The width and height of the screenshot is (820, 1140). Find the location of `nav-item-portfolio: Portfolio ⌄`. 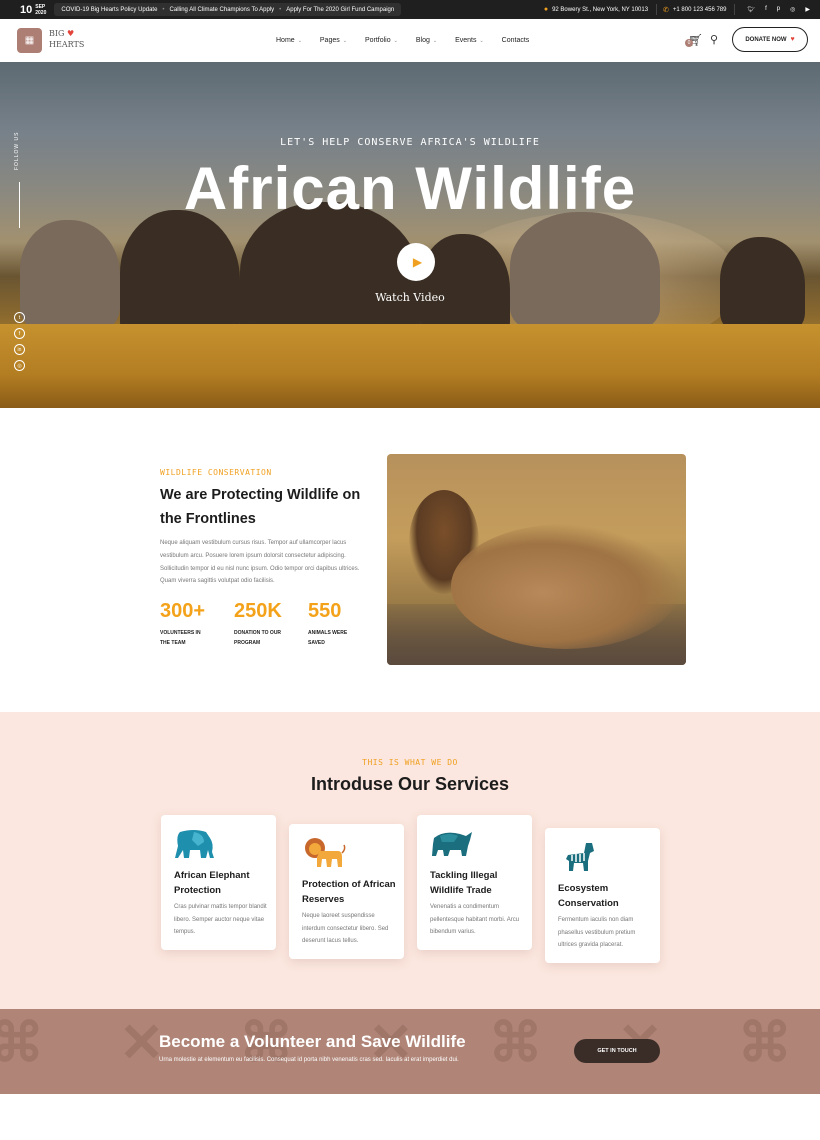

nav-item-portfolio: Portfolio ⌄ is located at coordinates (381, 40).